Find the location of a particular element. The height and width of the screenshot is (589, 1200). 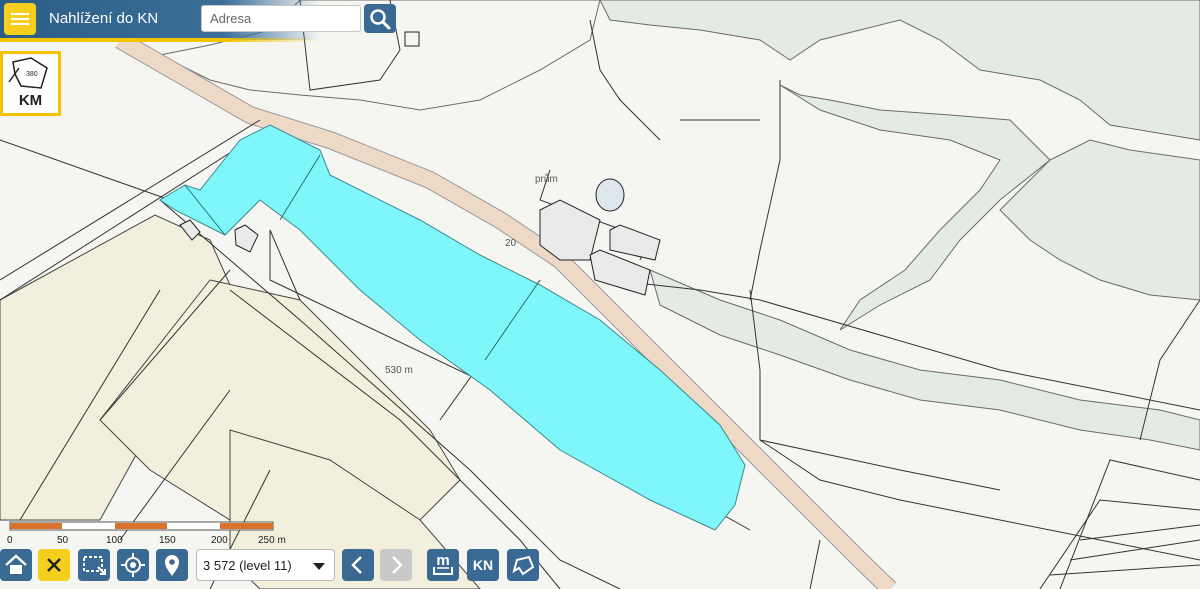

chevron-right-icon is located at coordinates (397, 565).